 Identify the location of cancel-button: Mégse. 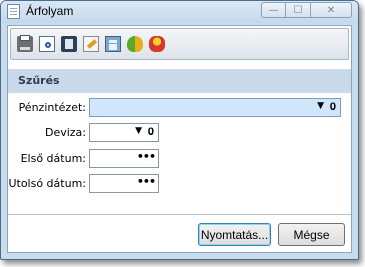
(311, 234).